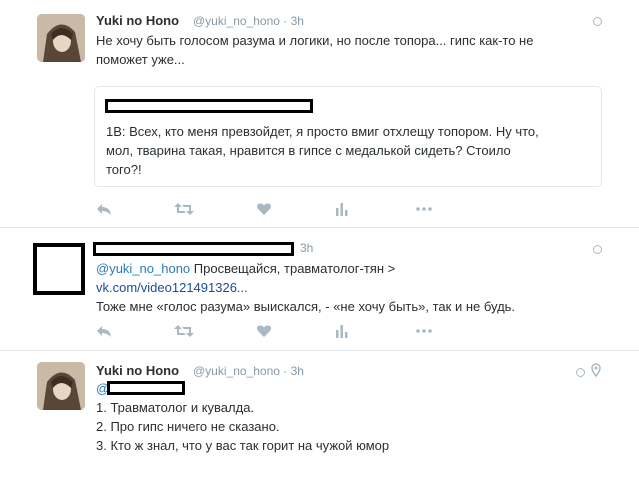  Describe the element at coordinates (143, 268) in the screenshot. I see `mention-link: @yuki_no_hono` at that location.